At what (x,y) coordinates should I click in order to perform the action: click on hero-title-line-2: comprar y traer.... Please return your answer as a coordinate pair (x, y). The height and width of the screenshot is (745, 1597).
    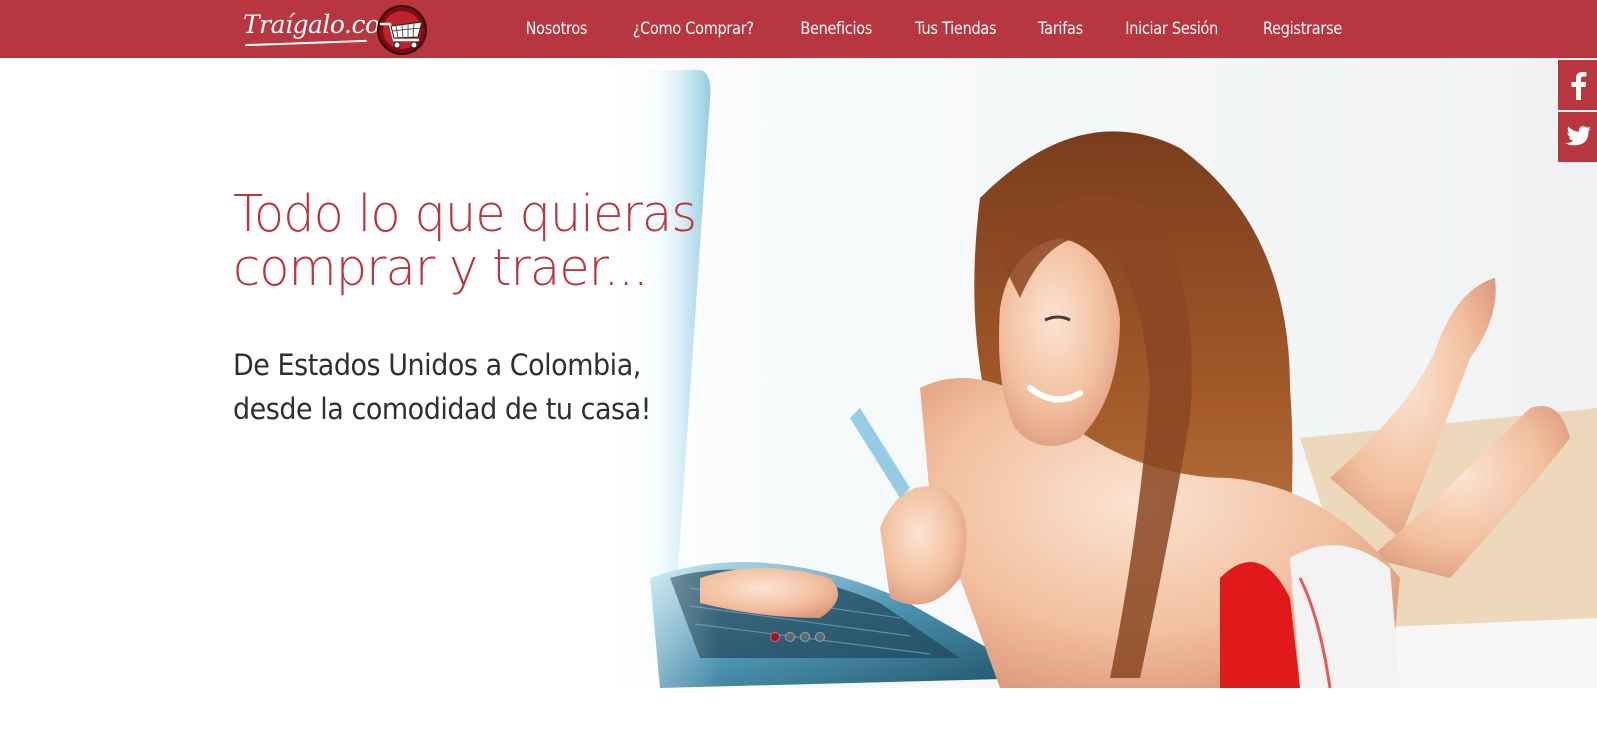
    Looking at the image, I should click on (441, 268).